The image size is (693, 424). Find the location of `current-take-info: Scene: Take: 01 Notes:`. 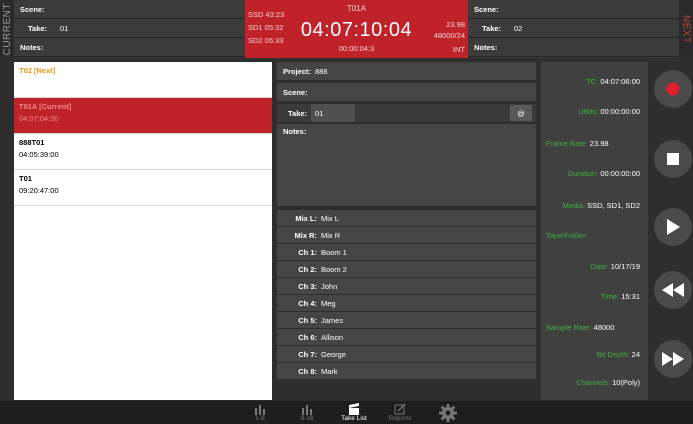

current-take-info: Scene: Take: 01 Notes: is located at coordinates (129, 29).